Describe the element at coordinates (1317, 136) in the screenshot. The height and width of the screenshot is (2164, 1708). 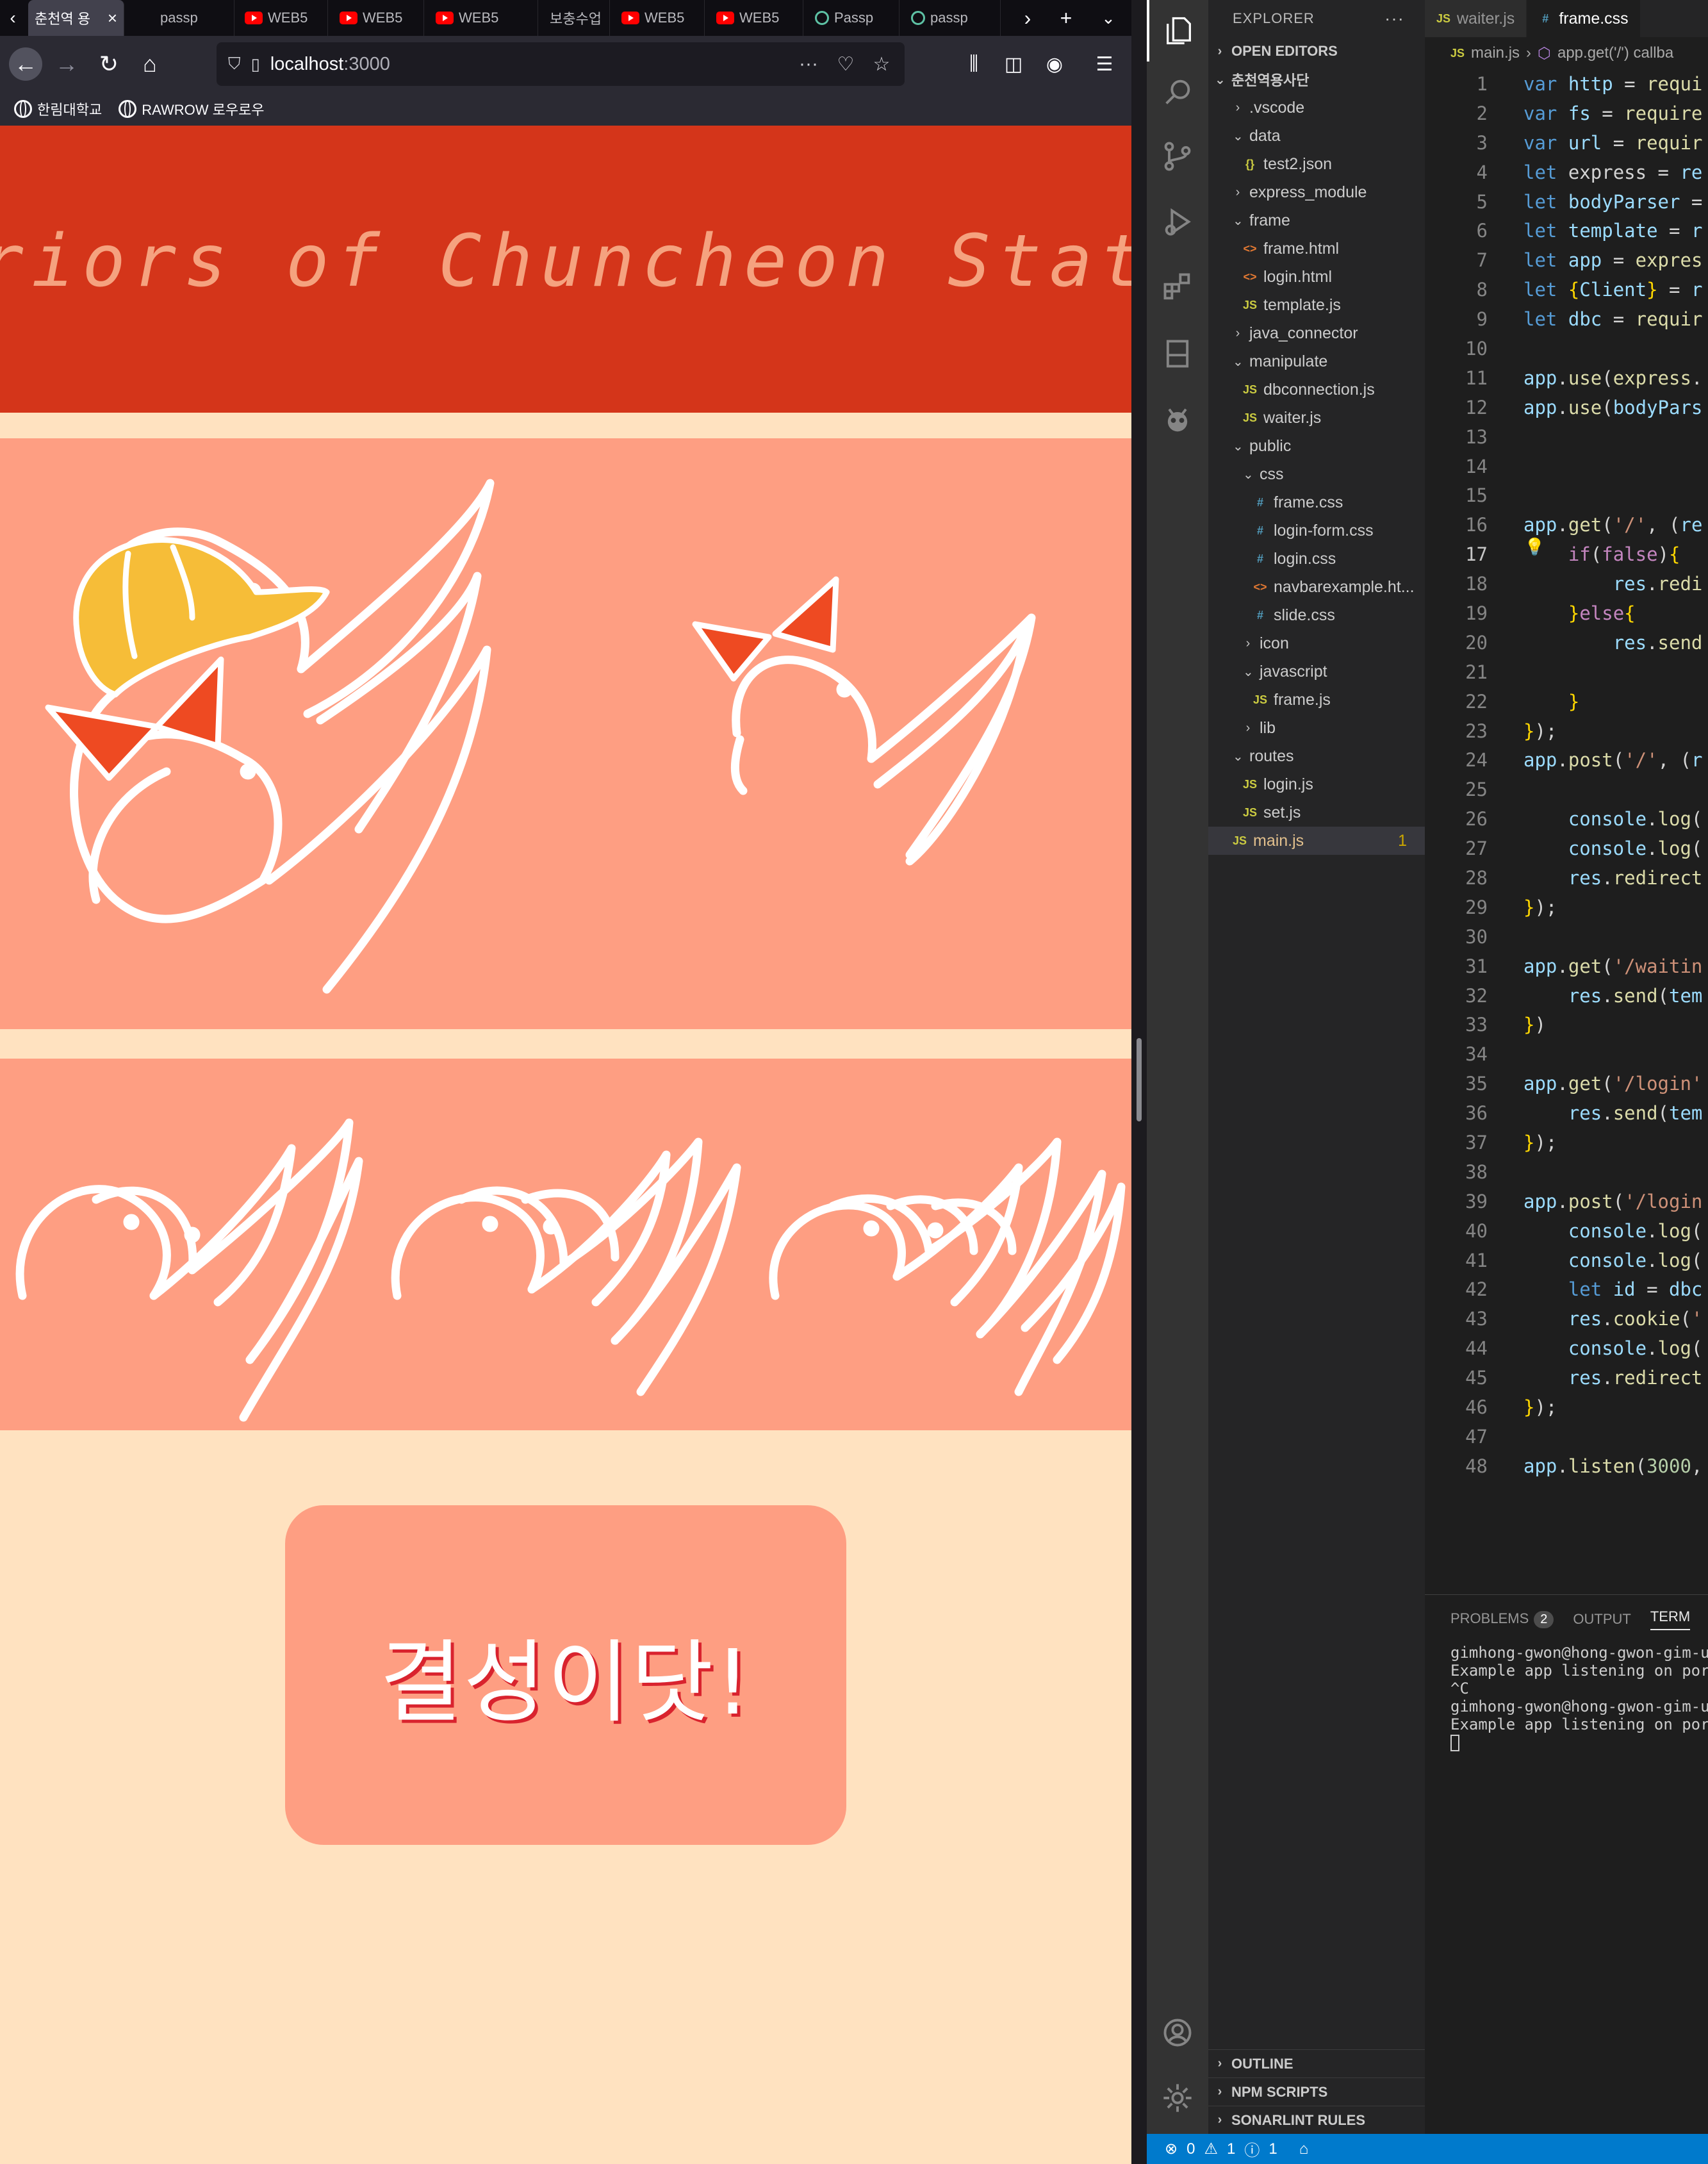
I see `folder-item: ⌄ data` at that location.